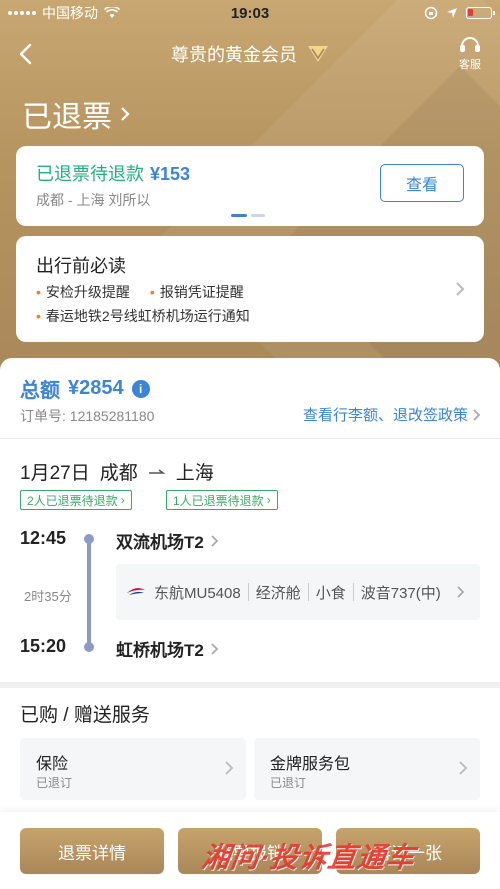 The width and height of the screenshot is (500, 889). What do you see at coordinates (250, 289) in the screenshot?
I see `travel-notice-card: 出行前必读 安检升级提醒 报销凭证提醒 春运地铁2号线虹桥机场运行通知` at bounding box center [250, 289].